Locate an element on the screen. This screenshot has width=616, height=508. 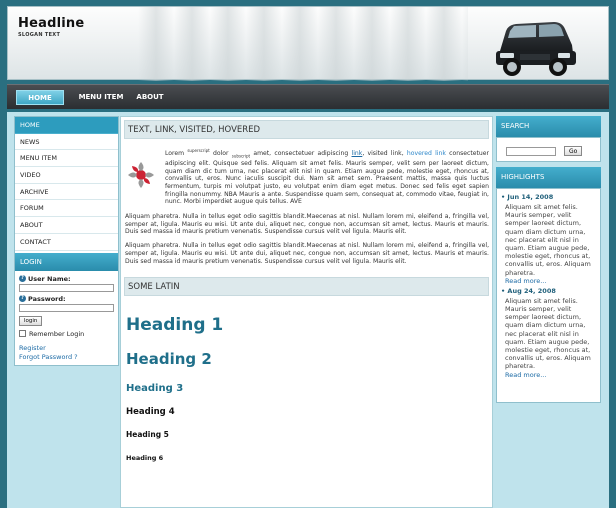
subscript-text: subscript is located at coordinates (241, 156).